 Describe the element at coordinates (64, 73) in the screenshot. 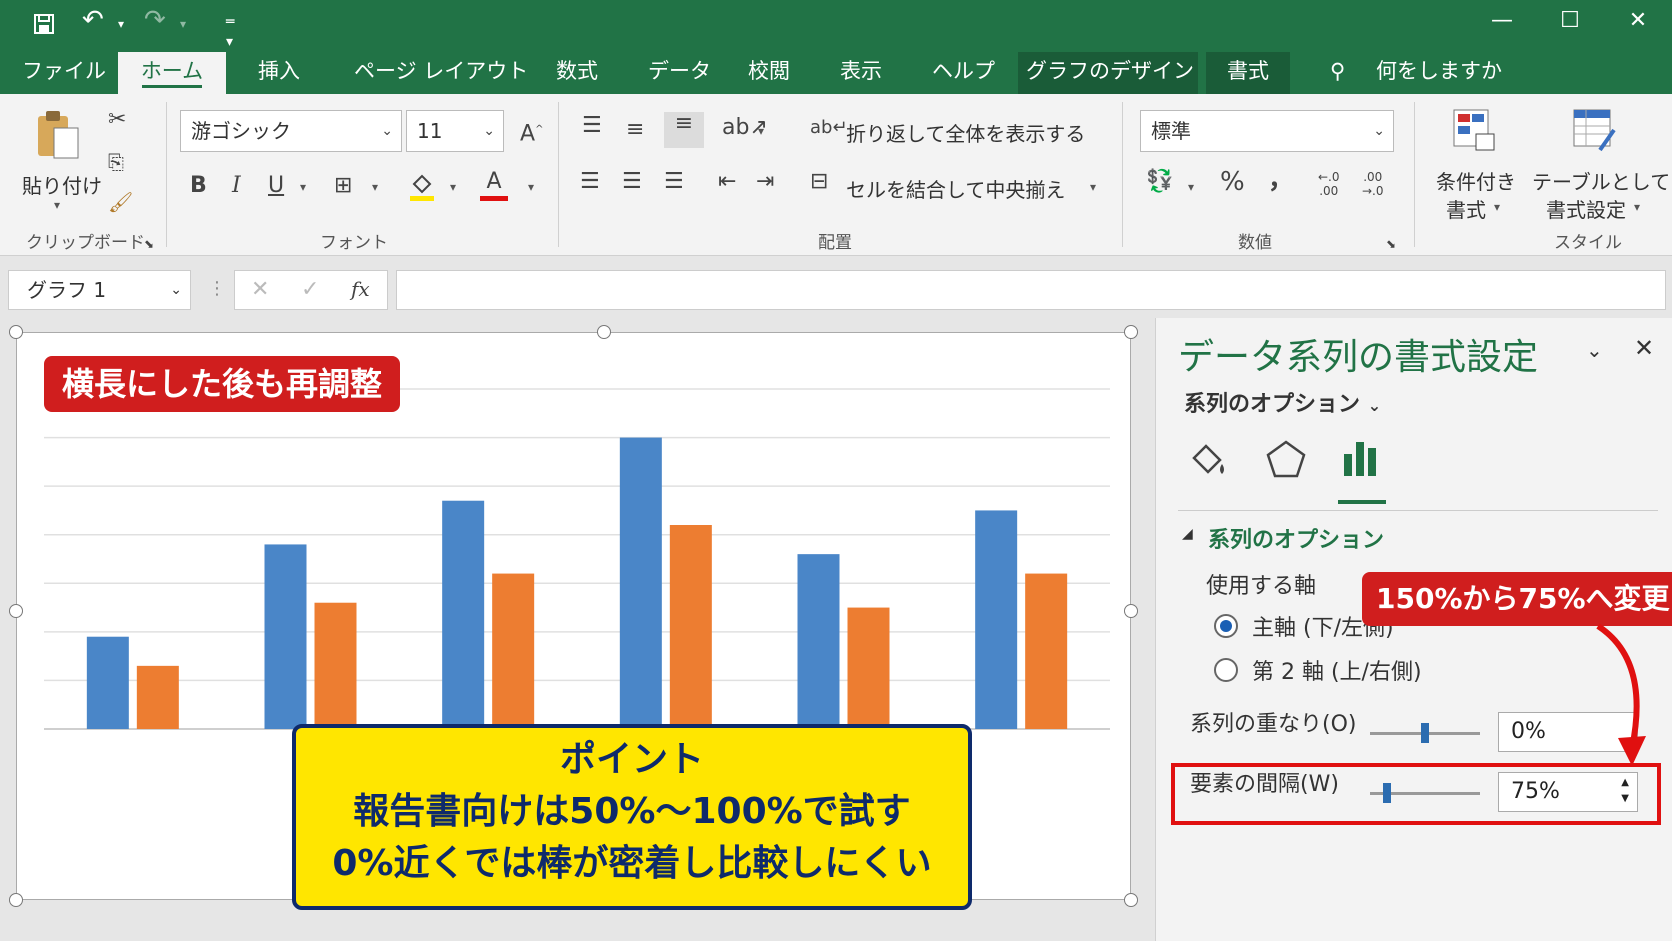

I see `tab-file: ファイル` at that location.